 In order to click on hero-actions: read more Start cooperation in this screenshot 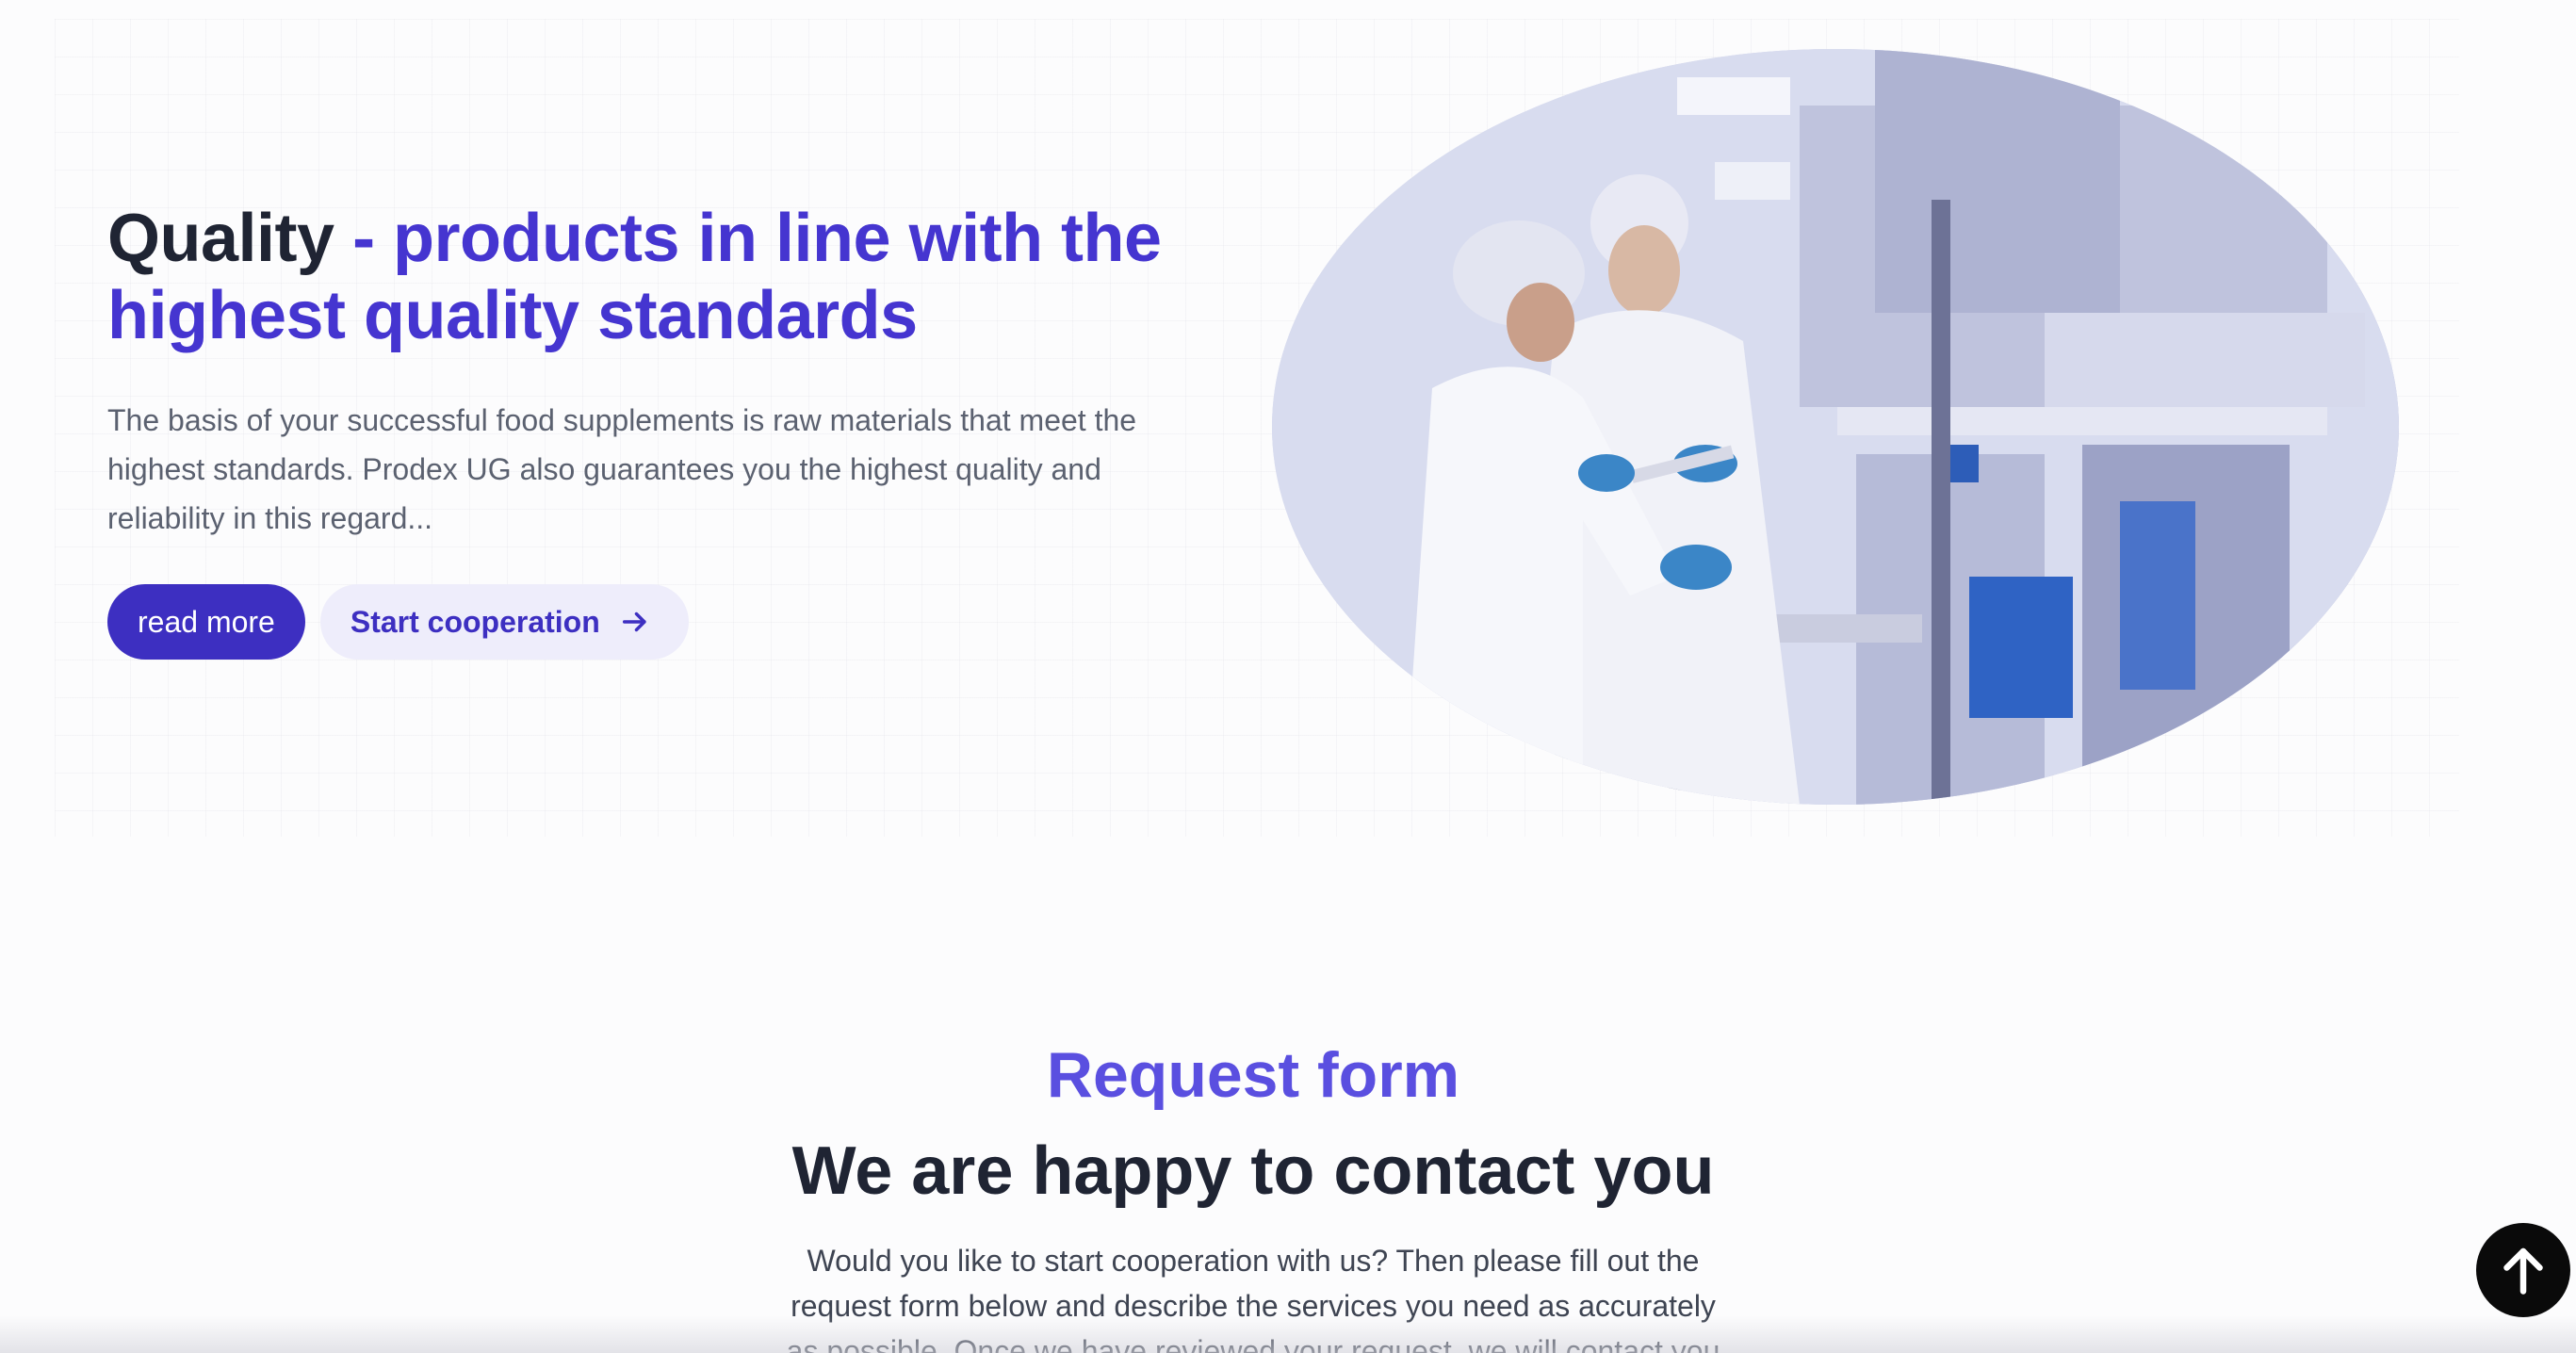, I will do `click(663, 622)`.